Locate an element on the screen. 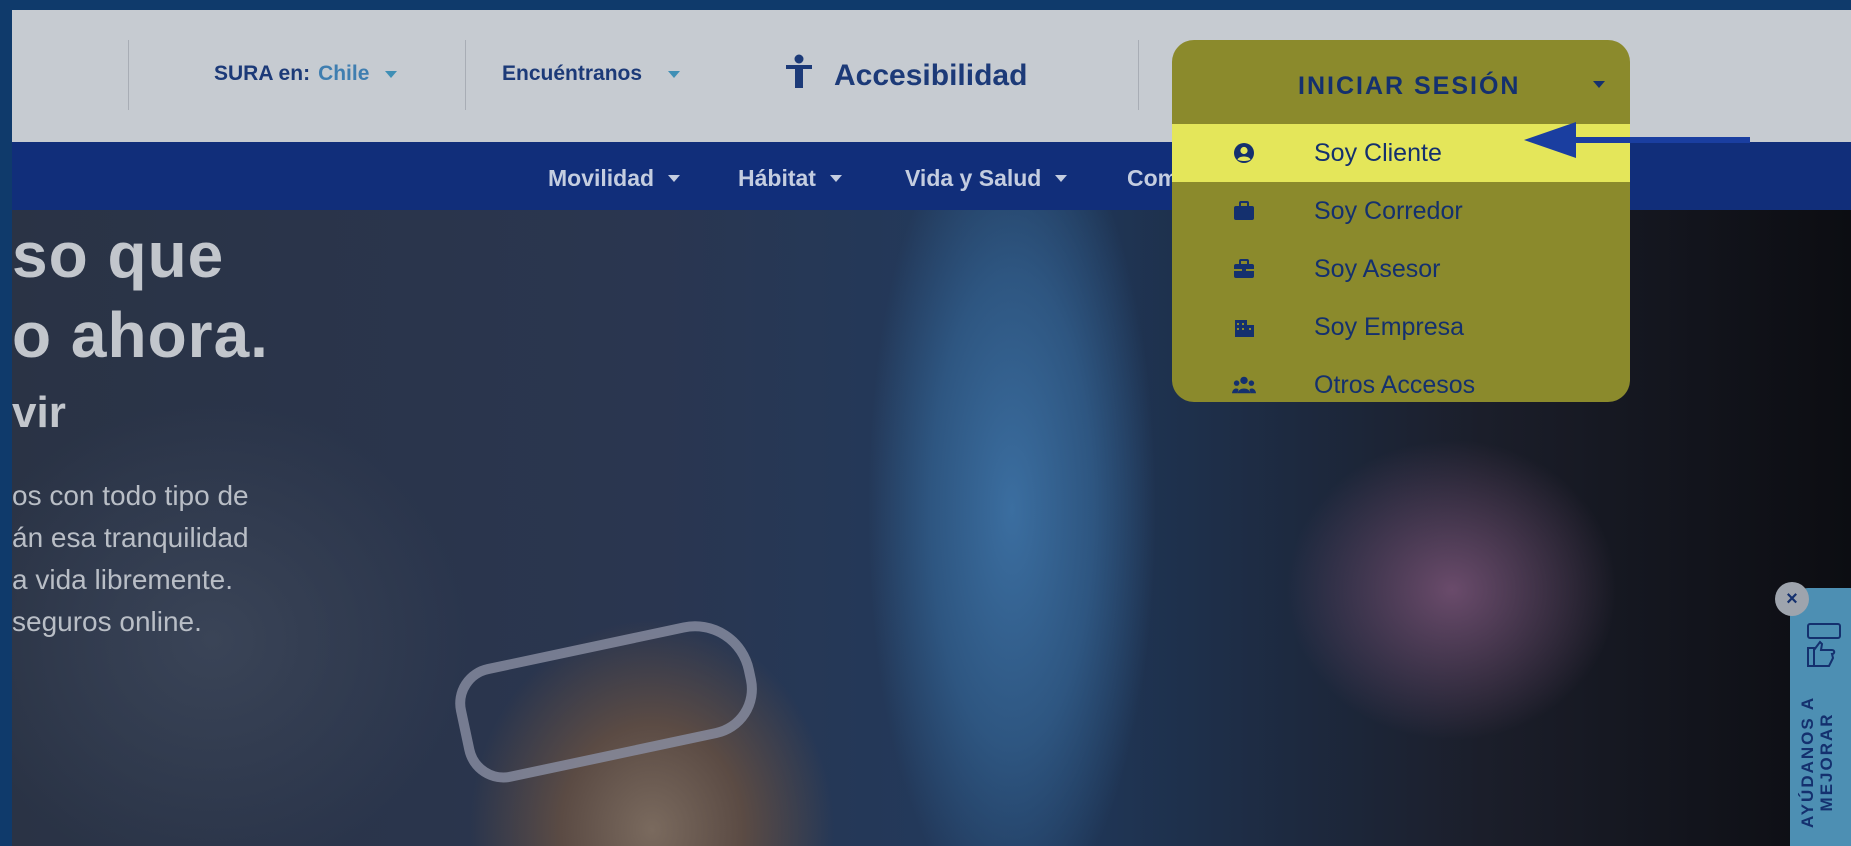  hero-title-line-2: o ahora. is located at coordinates (140, 335).